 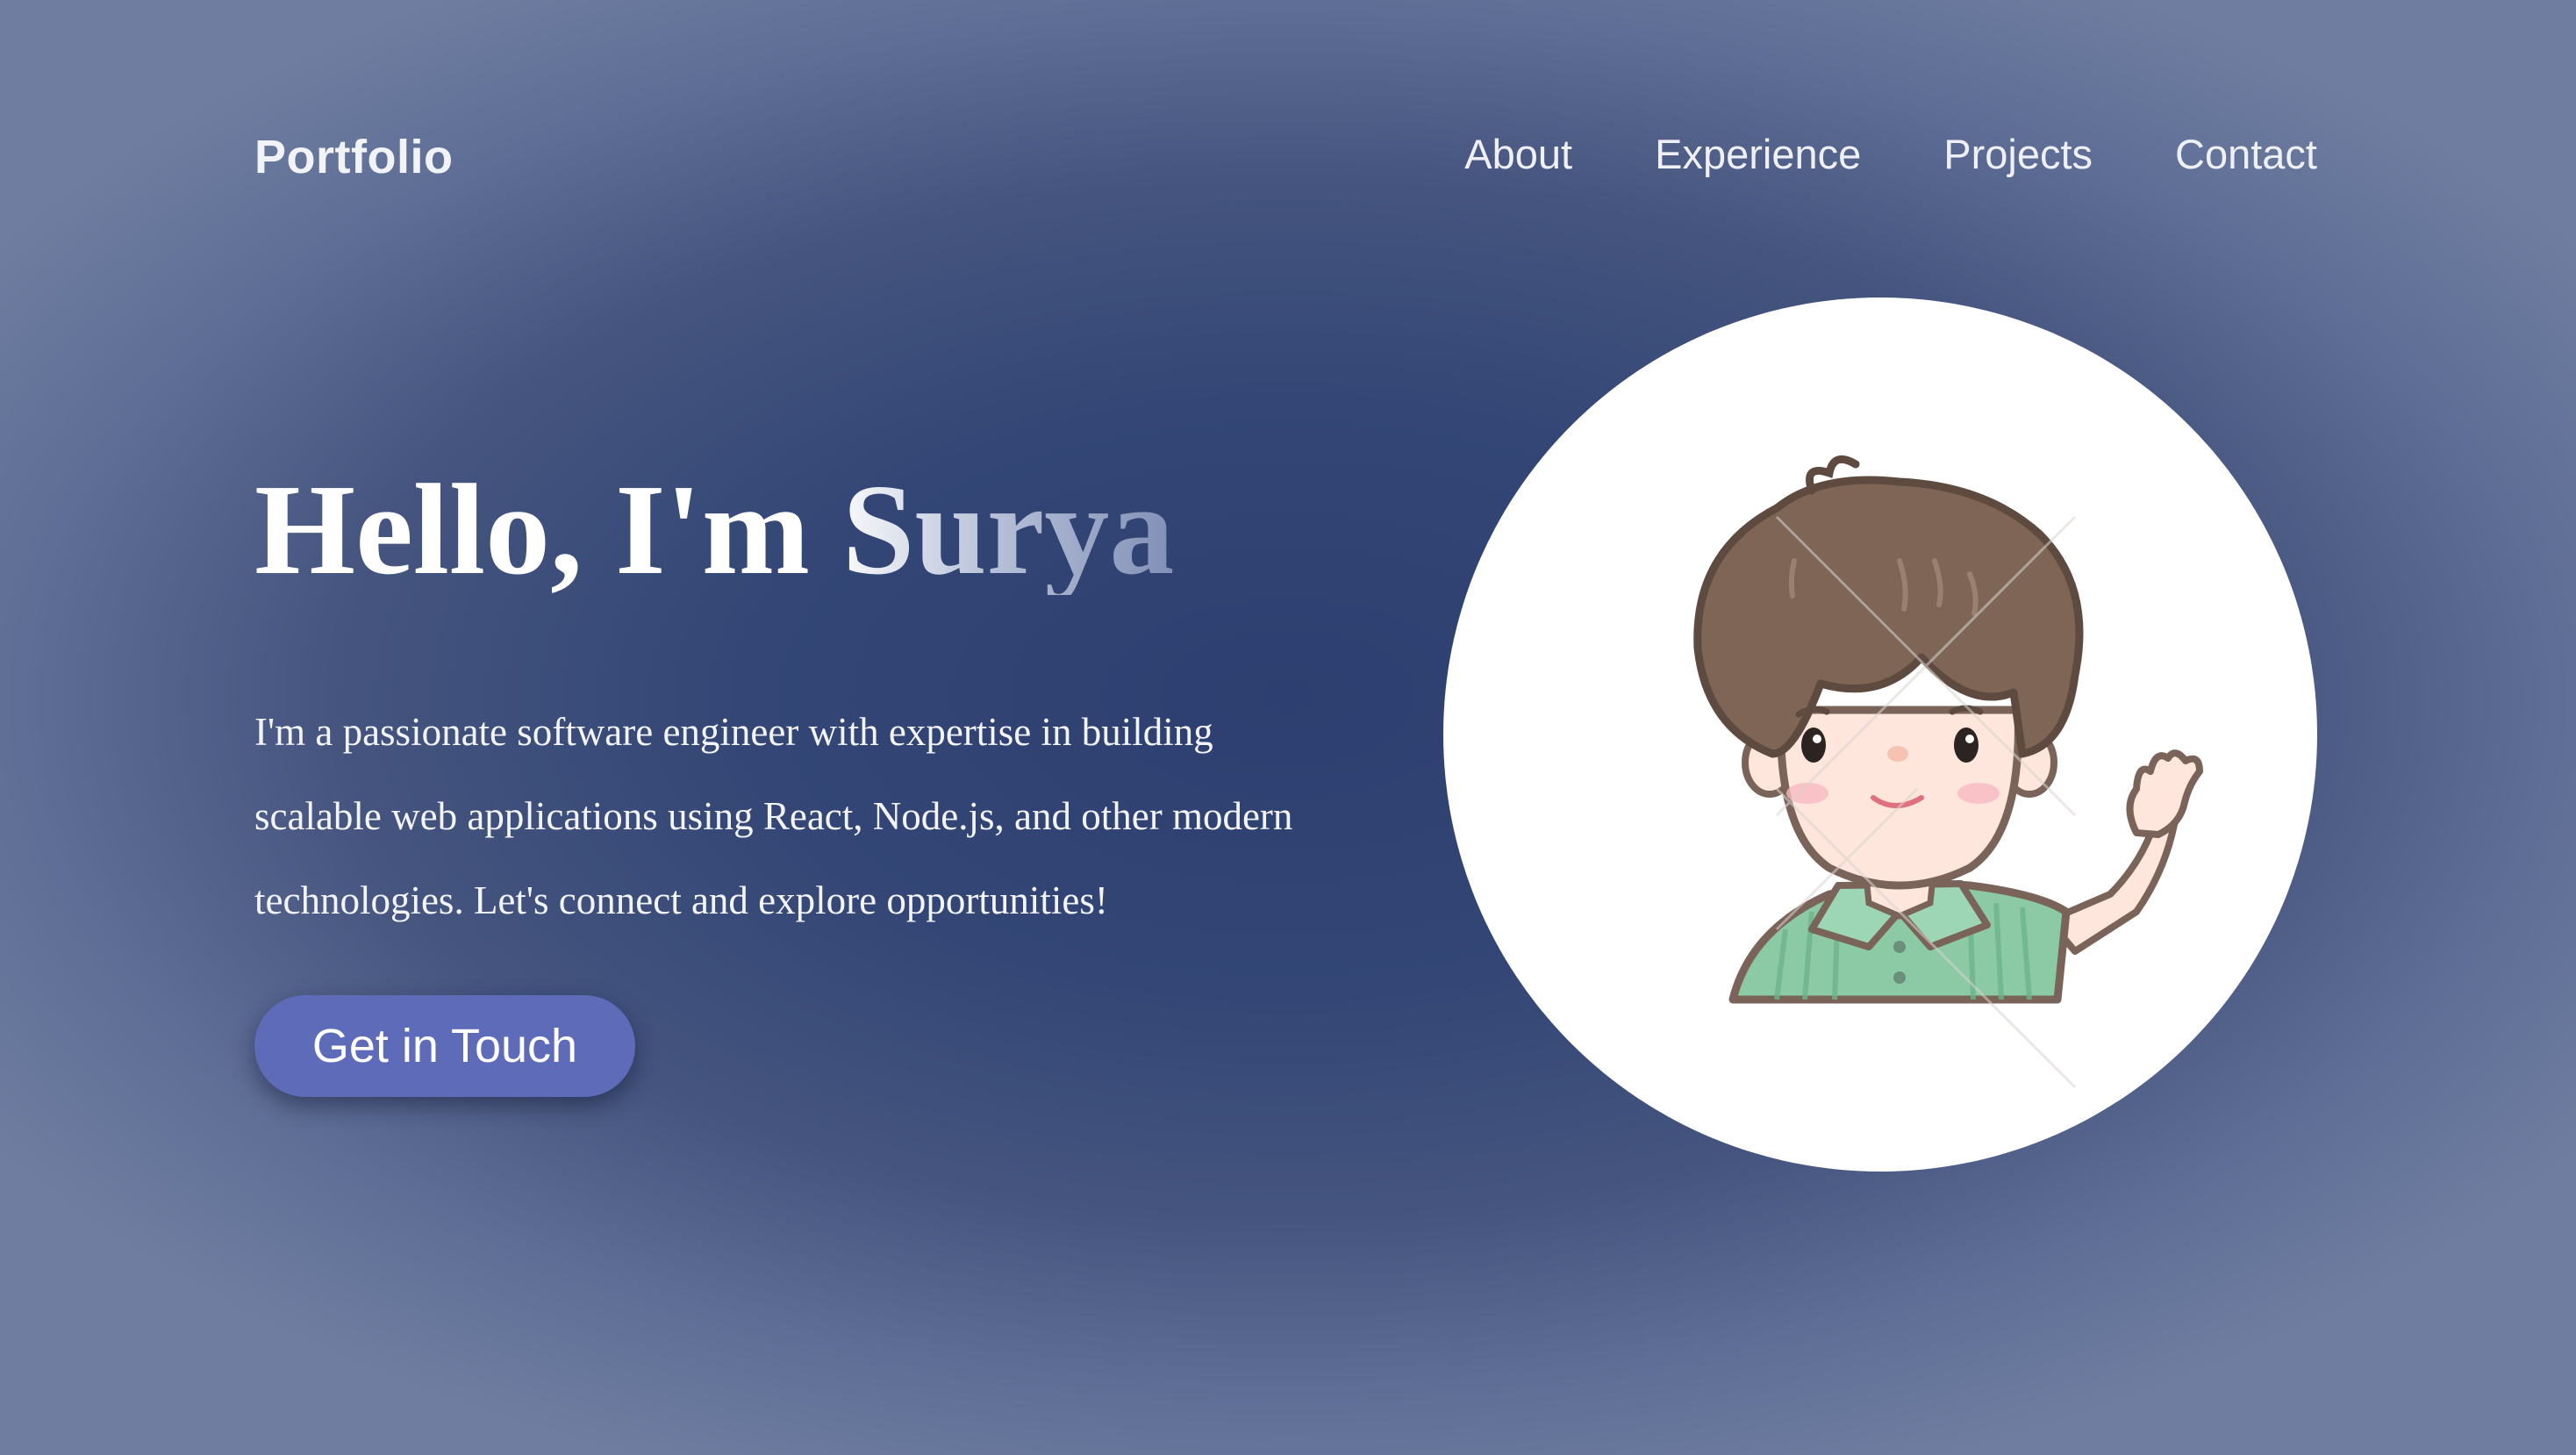 I want to click on cartoon-boy-waving-icon, so click(x=1948, y=772).